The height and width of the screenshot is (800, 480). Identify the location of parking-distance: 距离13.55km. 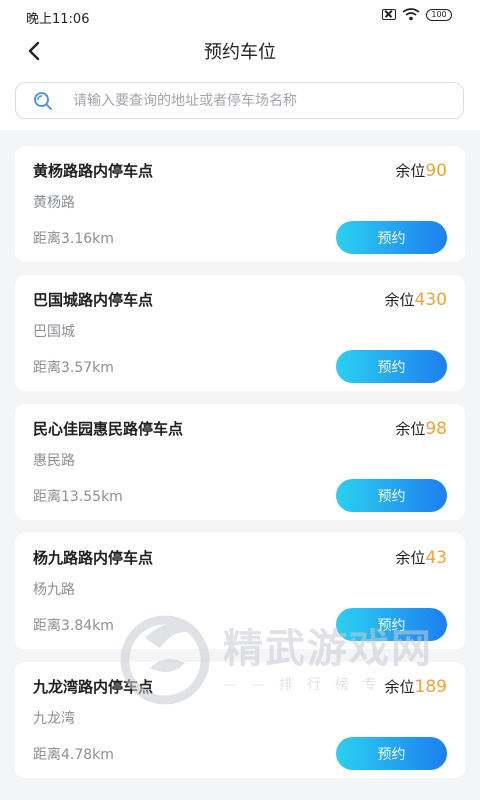
(78, 497).